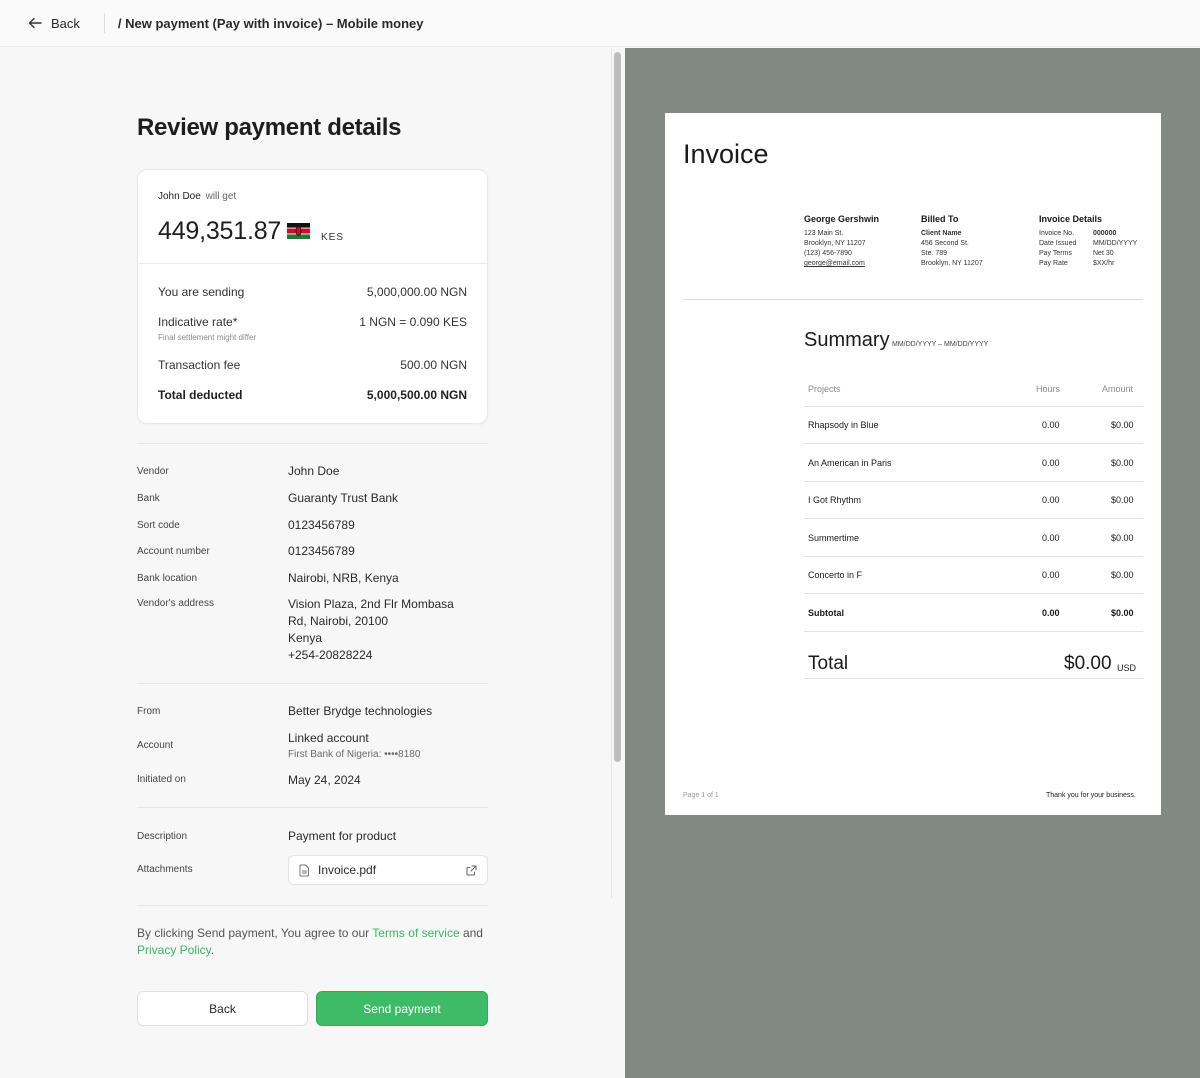  What do you see at coordinates (1048, 389) in the screenshot?
I see `hours-header: Hours` at bounding box center [1048, 389].